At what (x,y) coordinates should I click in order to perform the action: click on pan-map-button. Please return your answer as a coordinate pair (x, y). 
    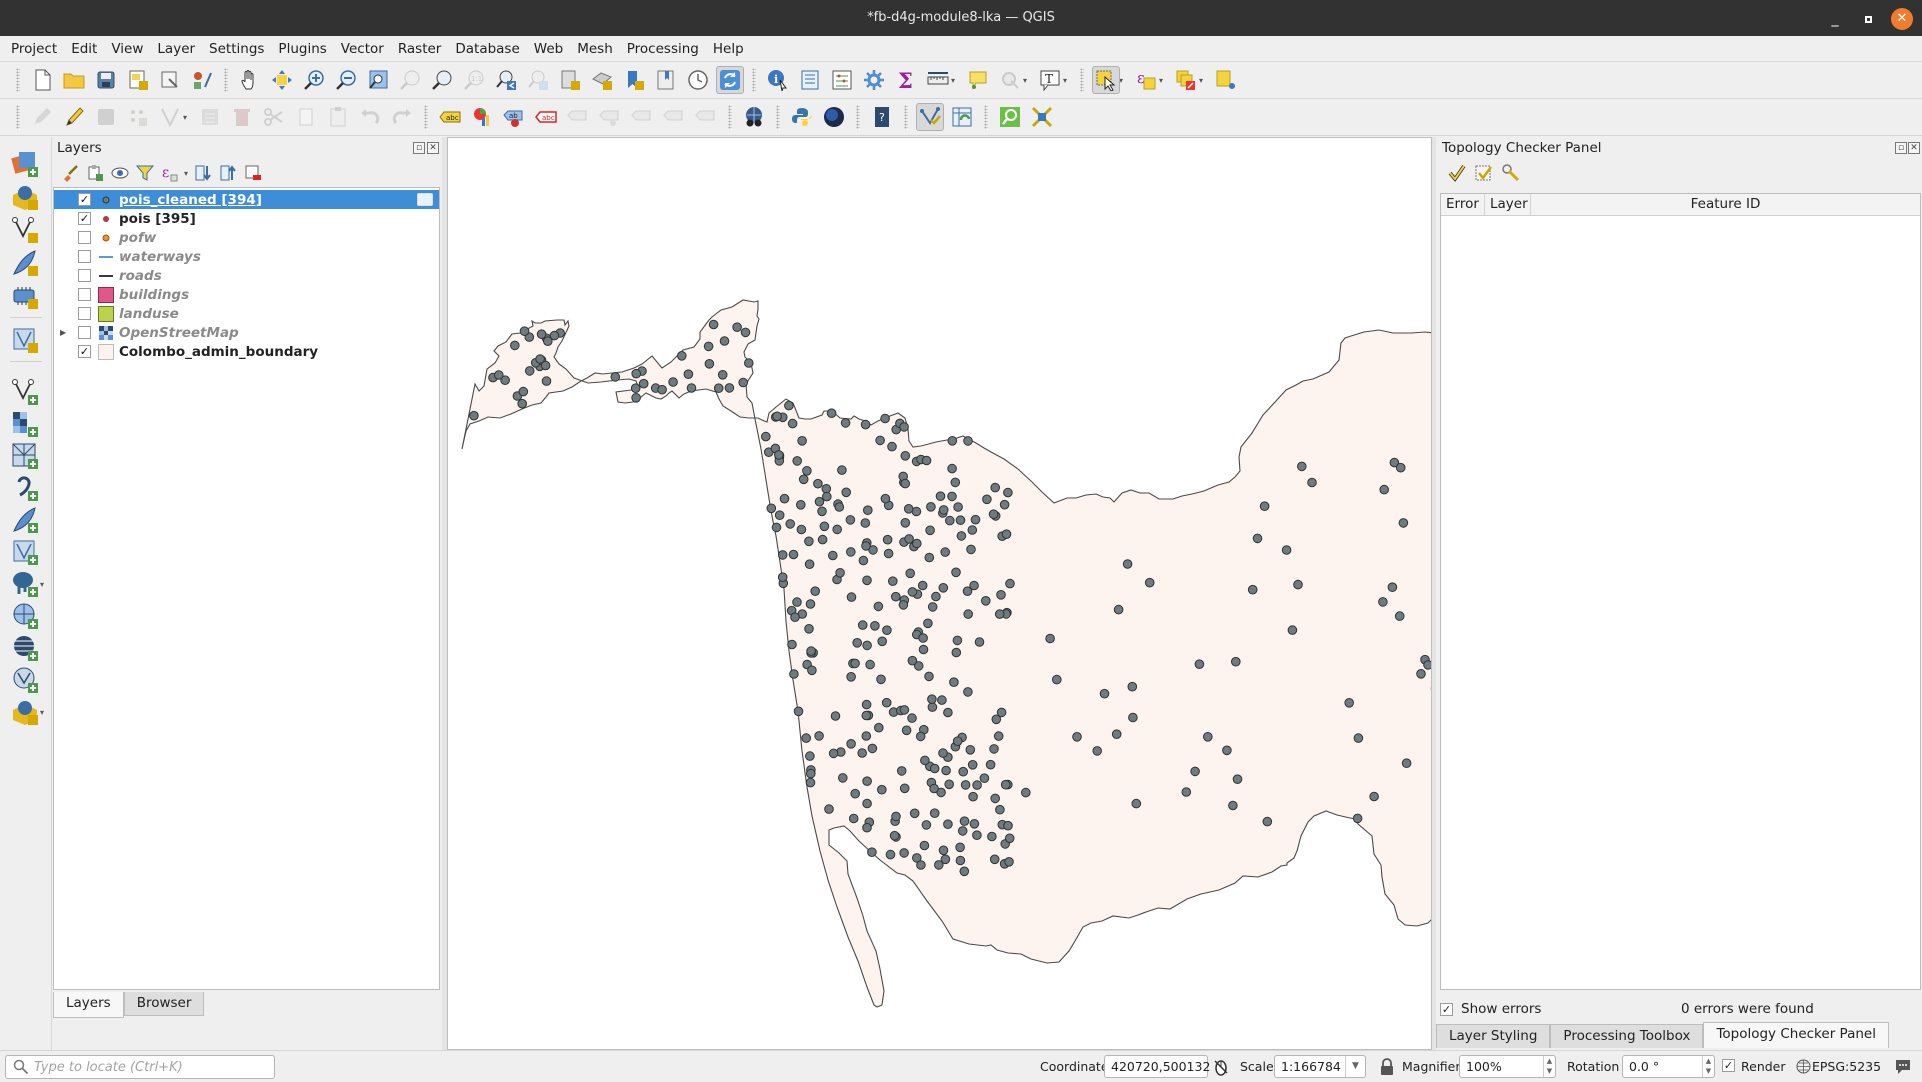
    Looking at the image, I should click on (250, 80).